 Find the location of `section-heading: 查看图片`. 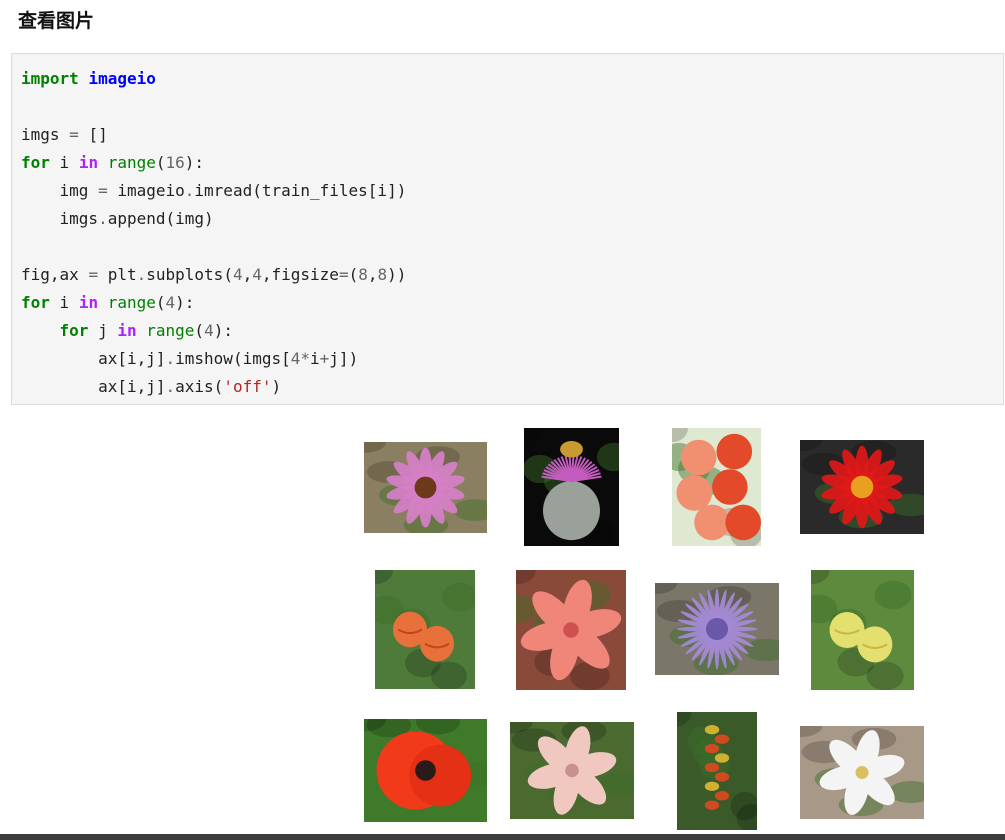

section-heading: 查看图片 is located at coordinates (56, 21).